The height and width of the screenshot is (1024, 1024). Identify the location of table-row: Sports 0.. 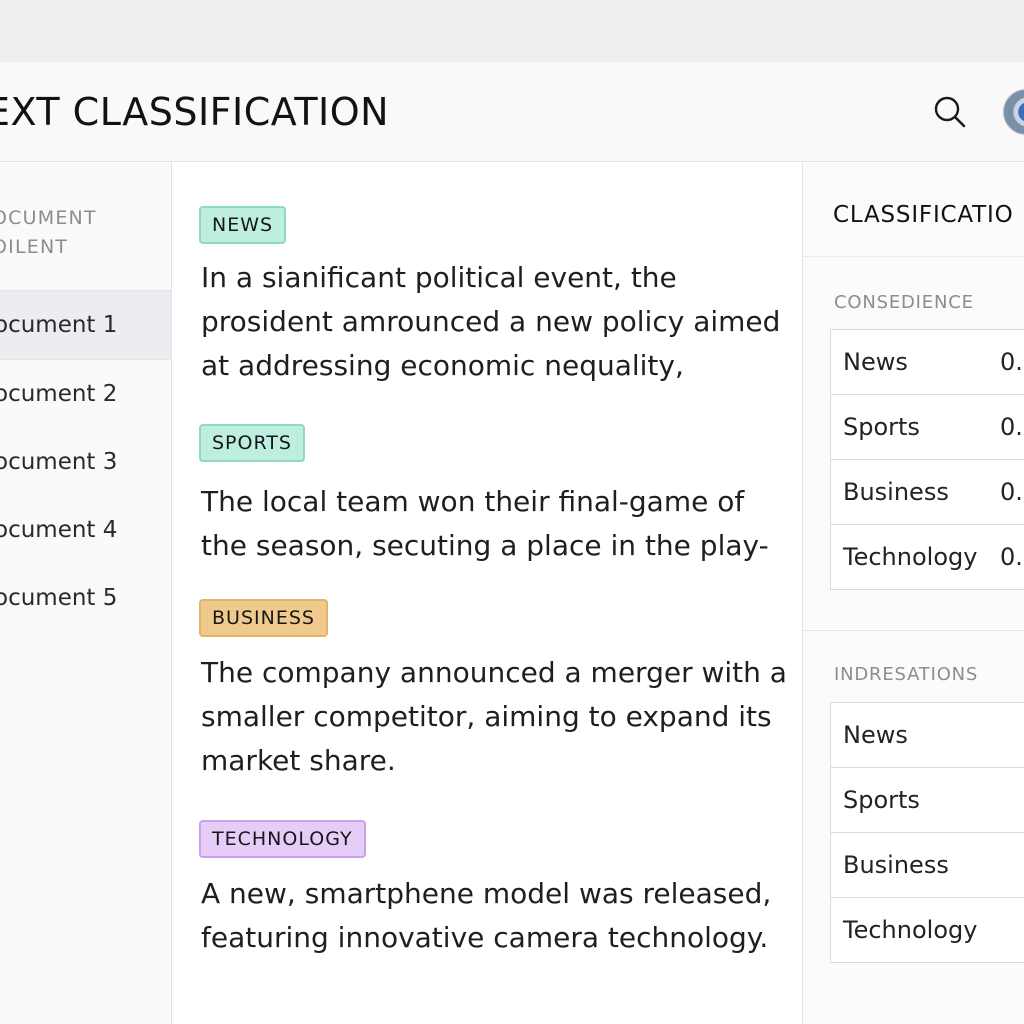
(927, 427).